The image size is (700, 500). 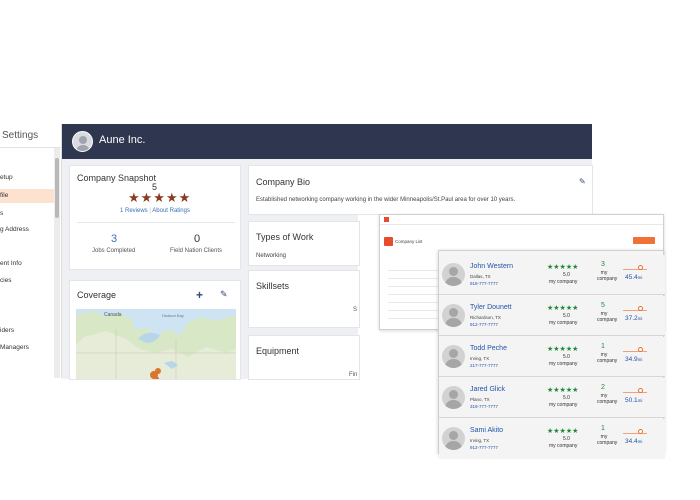 What do you see at coordinates (634, 277) in the screenshot?
I see `distance-value: 45.4mi` at bounding box center [634, 277].